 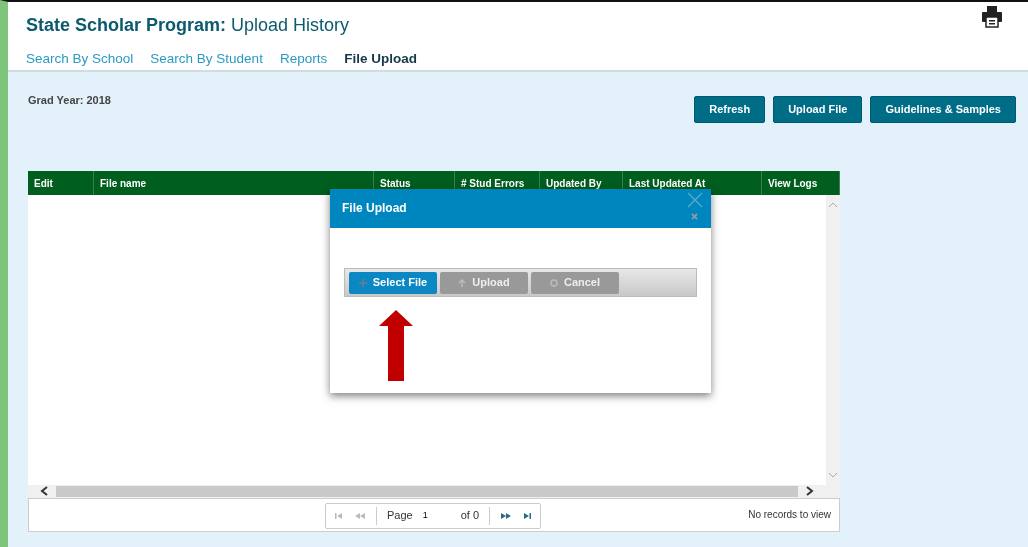 What do you see at coordinates (360, 515) in the screenshot?
I see `previous-page-icon` at bounding box center [360, 515].